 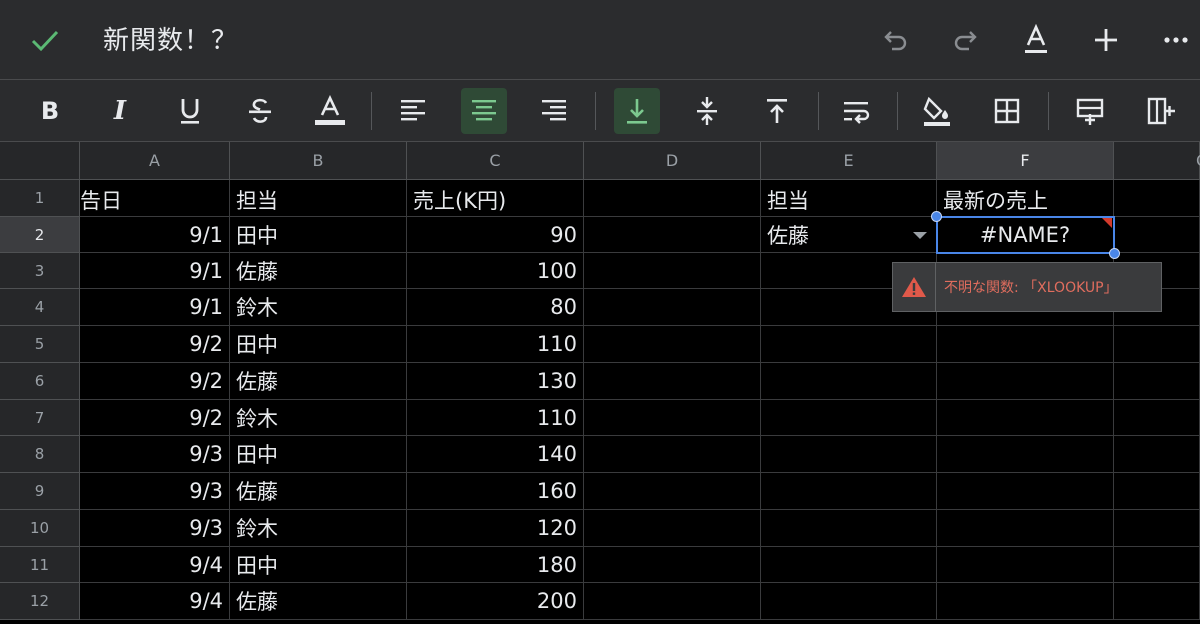 What do you see at coordinates (849, 161) in the screenshot?
I see `column-header-E: E` at bounding box center [849, 161].